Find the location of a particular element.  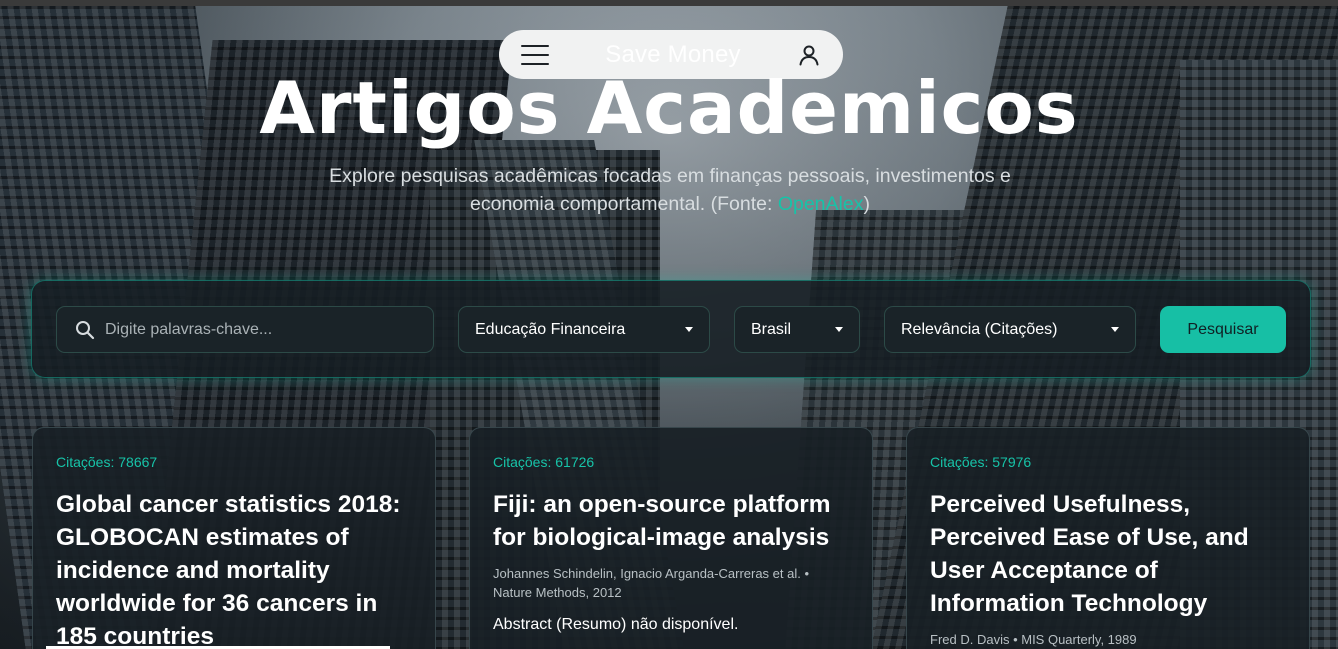

menu-icon is located at coordinates (535, 54).